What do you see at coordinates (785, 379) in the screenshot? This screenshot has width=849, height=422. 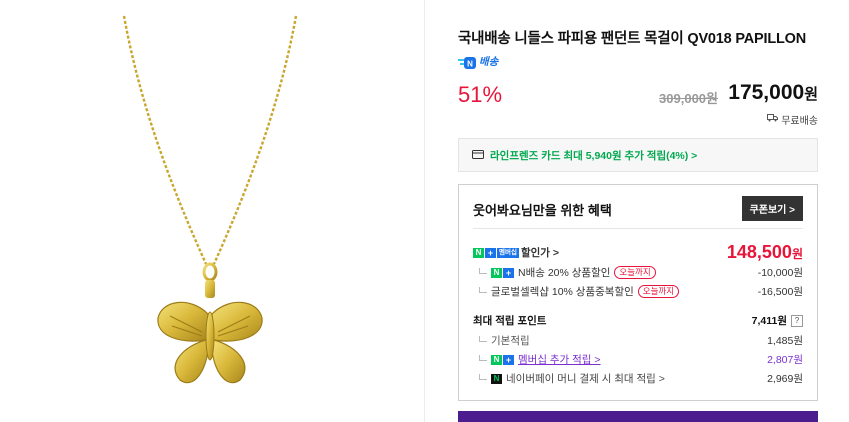 I see `points-value: 2,969원` at bounding box center [785, 379].